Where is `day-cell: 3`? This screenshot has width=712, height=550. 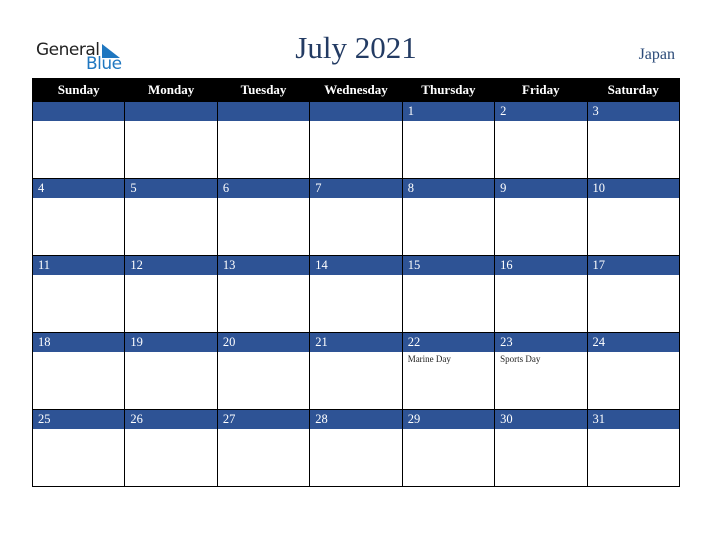
day-cell: 3 is located at coordinates (633, 140).